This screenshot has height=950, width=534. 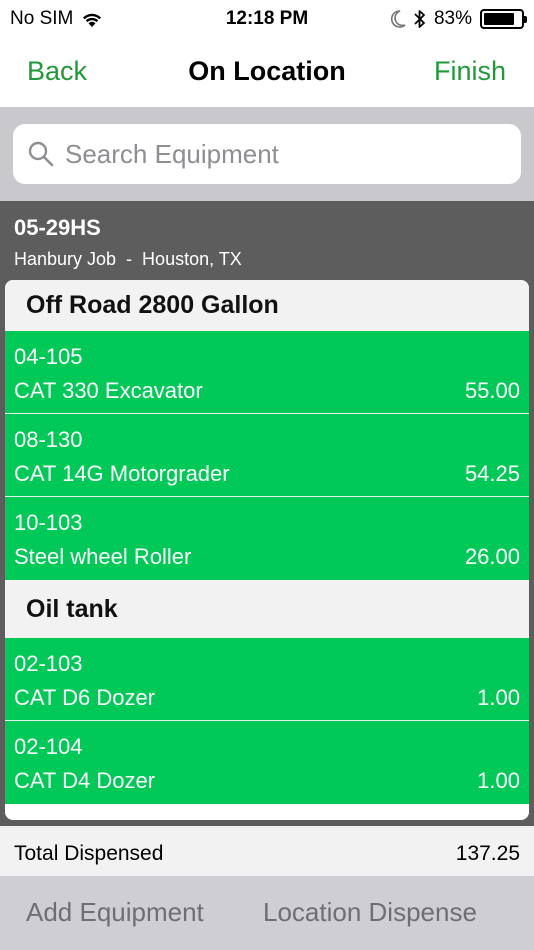 I want to click on status-bar: No SIM 12:18 PM 83%, so click(x=267, y=19).